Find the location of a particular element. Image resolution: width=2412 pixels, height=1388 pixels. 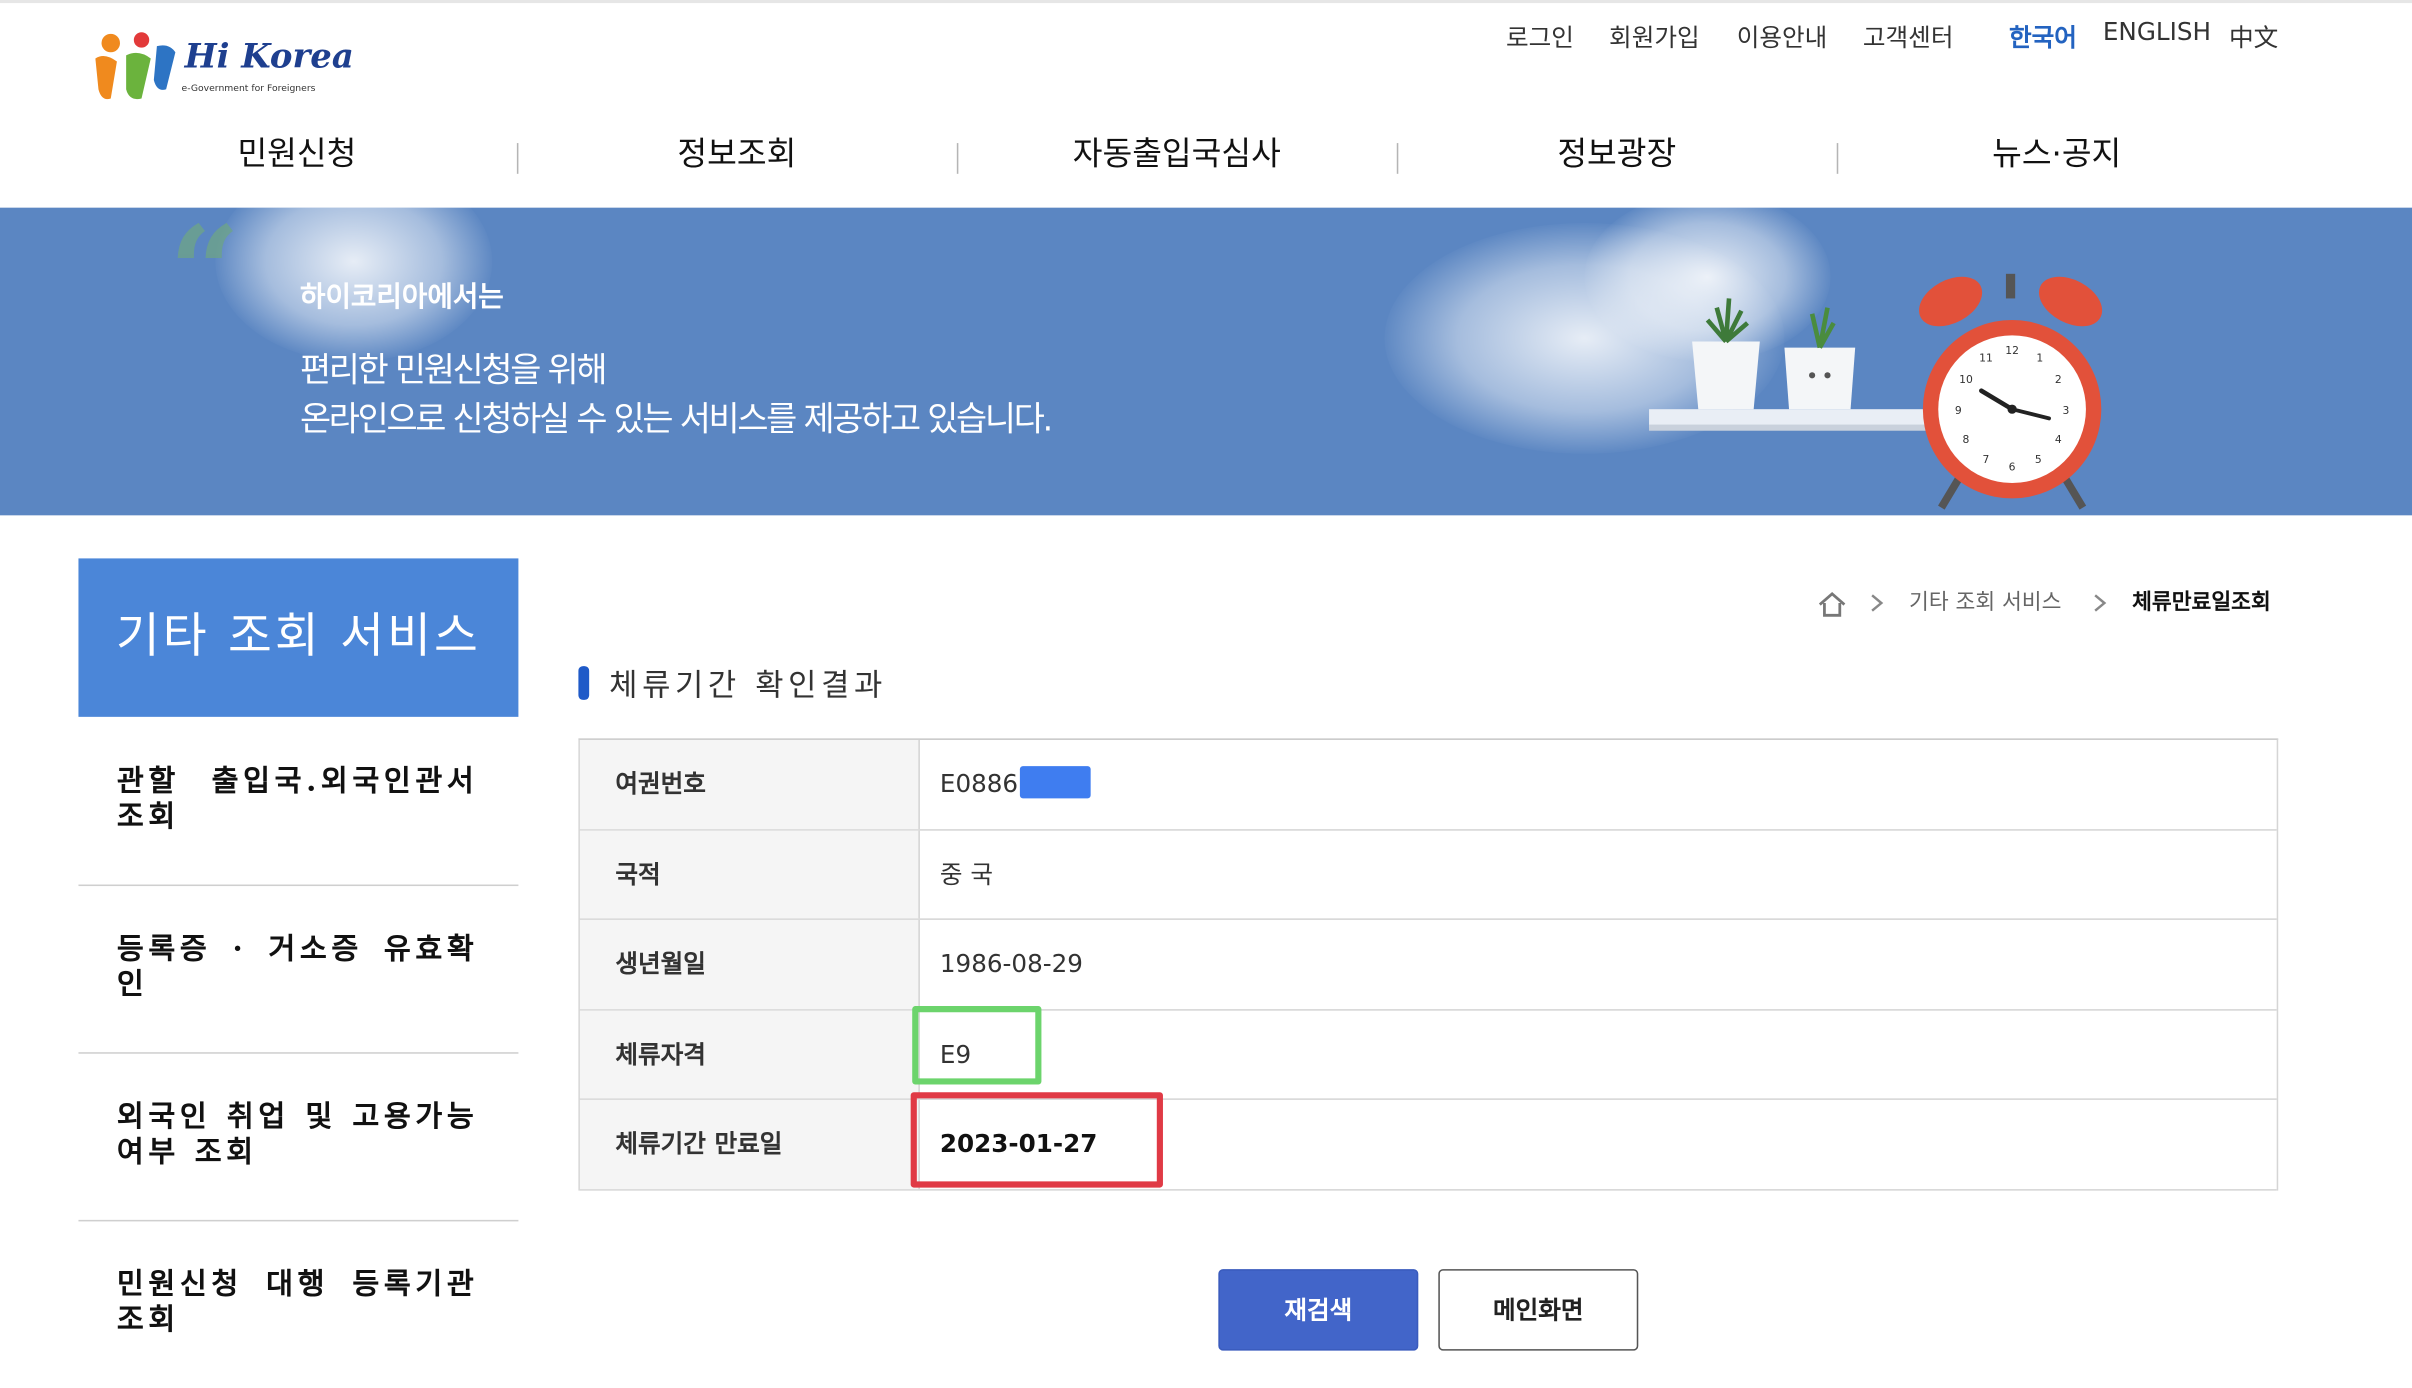

breadcrumb-current: 체류만료일조회 is located at coordinates (2201, 603).